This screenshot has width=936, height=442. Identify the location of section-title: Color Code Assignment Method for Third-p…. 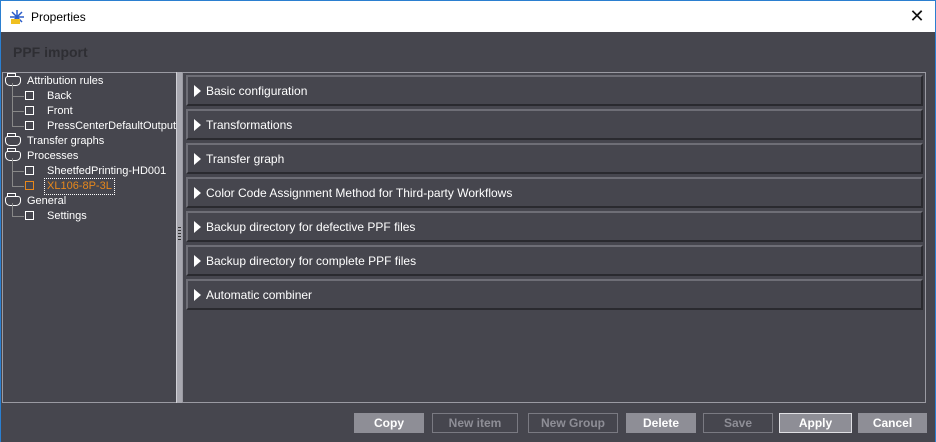
(359, 192).